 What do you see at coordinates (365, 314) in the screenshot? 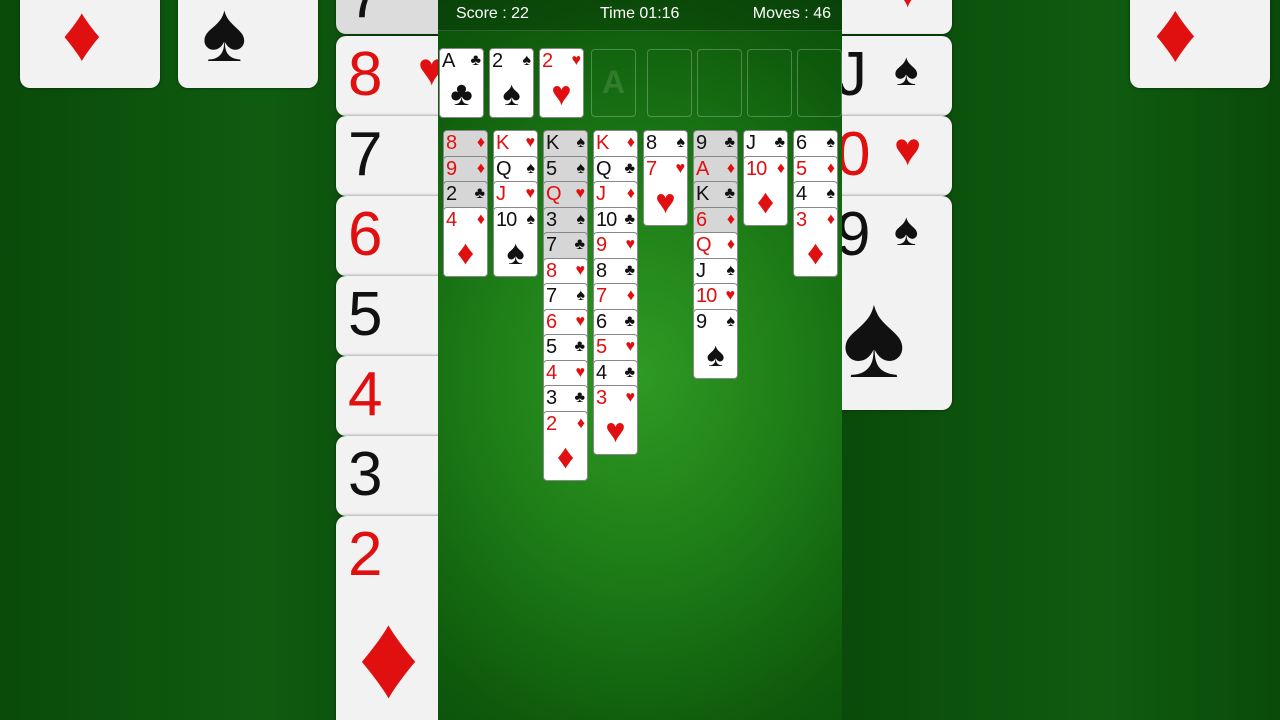
I see `bg-card-rank: 5` at bounding box center [365, 314].